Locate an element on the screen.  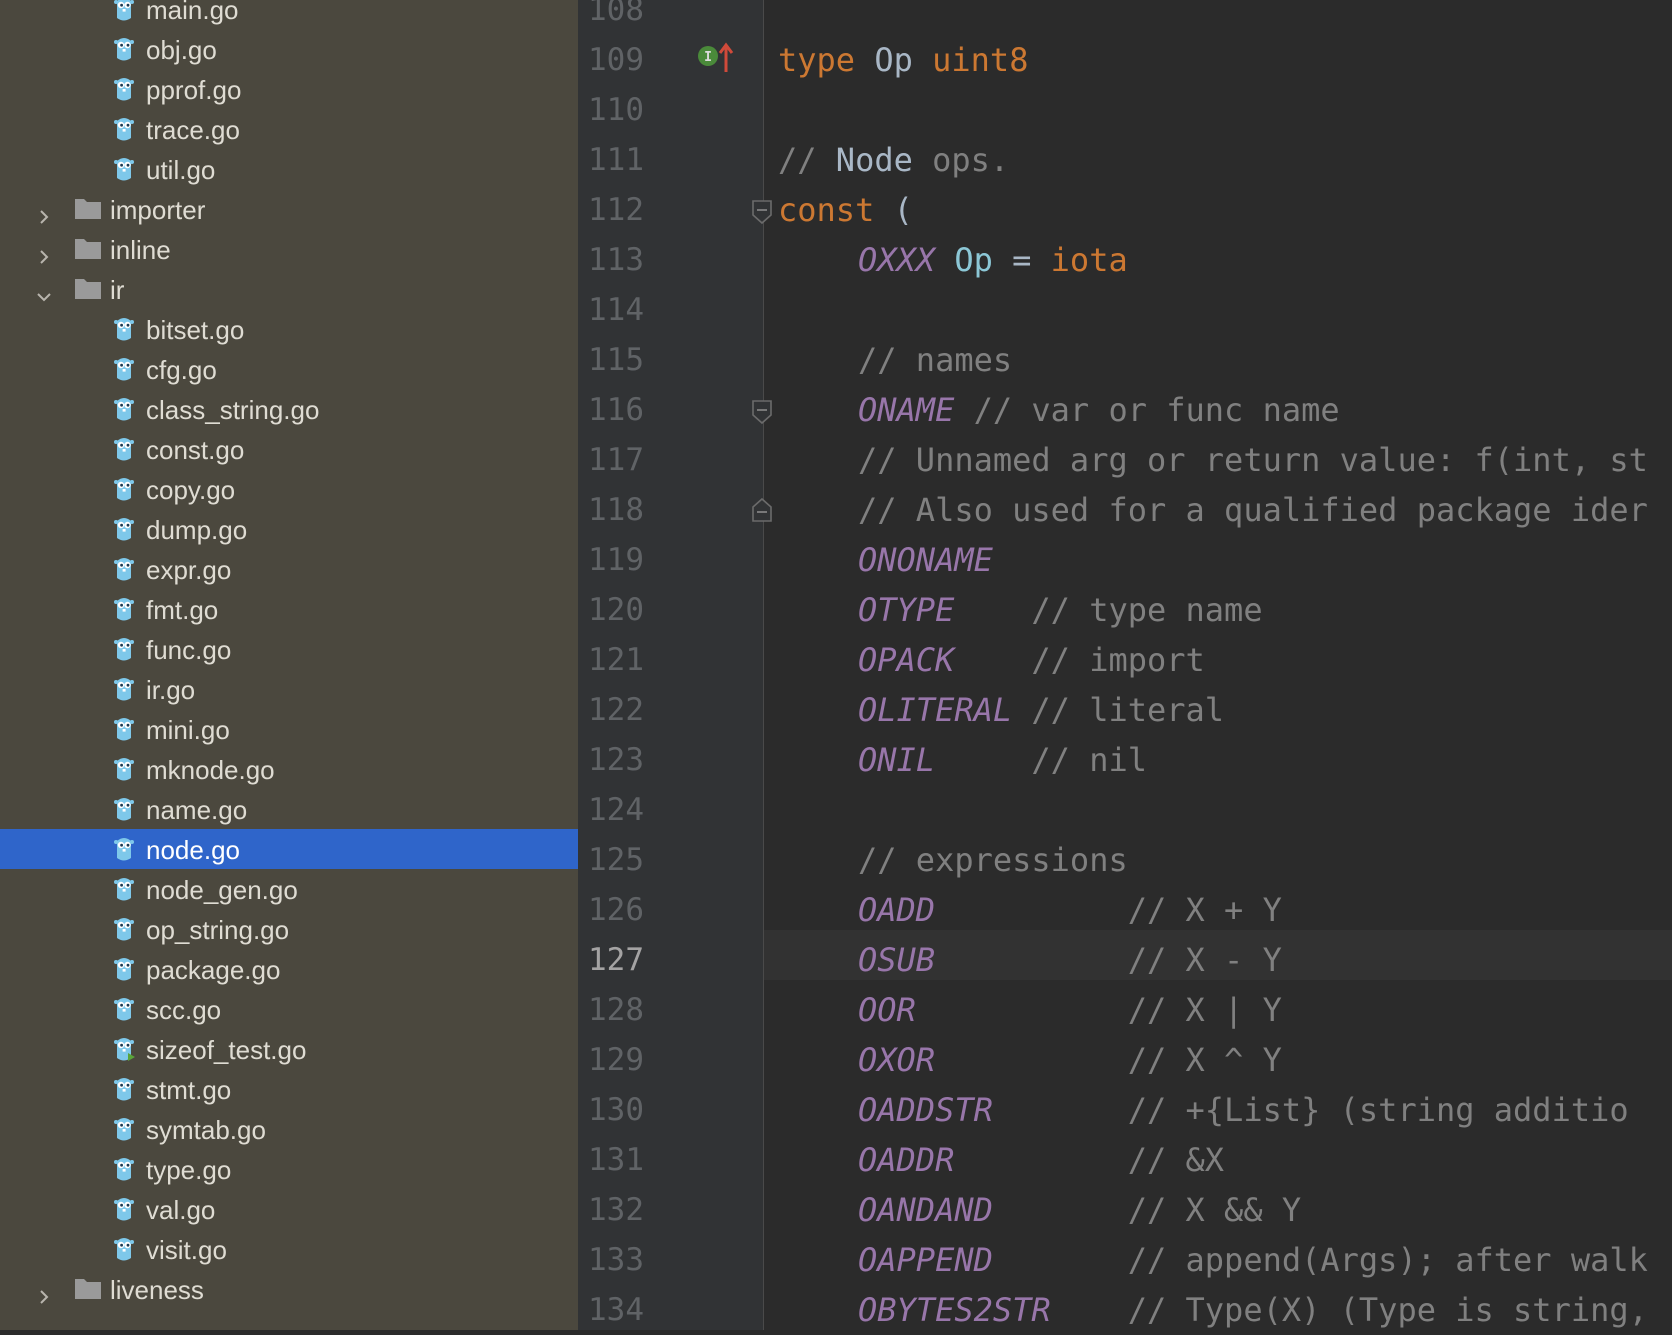
const-name: OANDAND is located at coordinates (925, 1210).